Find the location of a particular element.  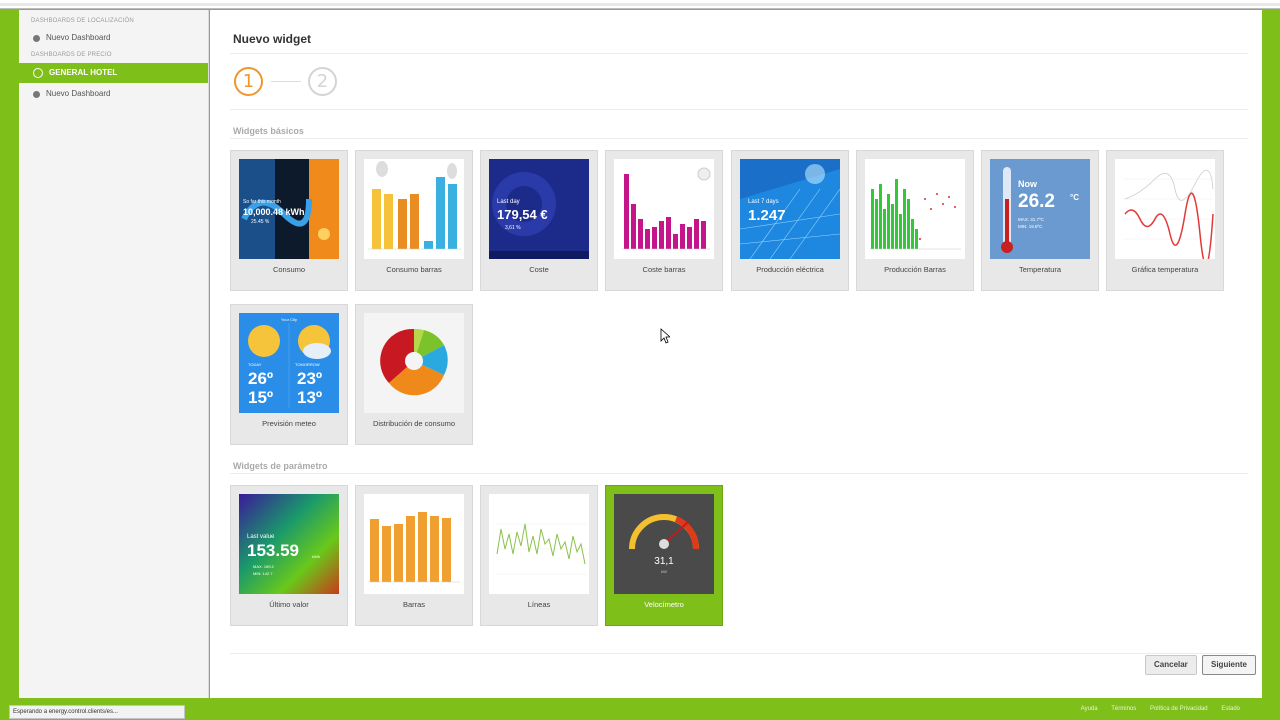

widget-tile-lineas: Líneas is located at coordinates (539, 555).